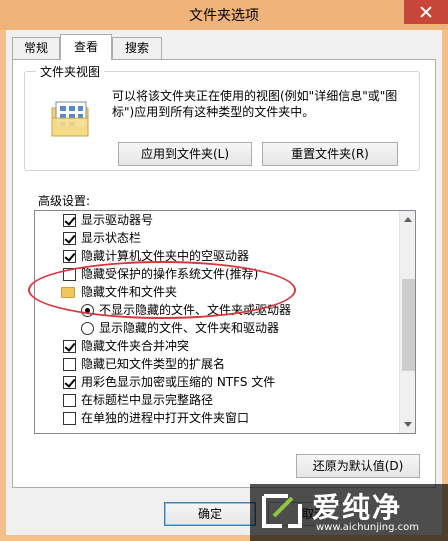 Image resolution: width=448 pixels, height=541 pixels. Describe the element at coordinates (216, 292) in the screenshot. I see `list-item-hidden-files-group: 隐藏文件和文件夹` at that location.